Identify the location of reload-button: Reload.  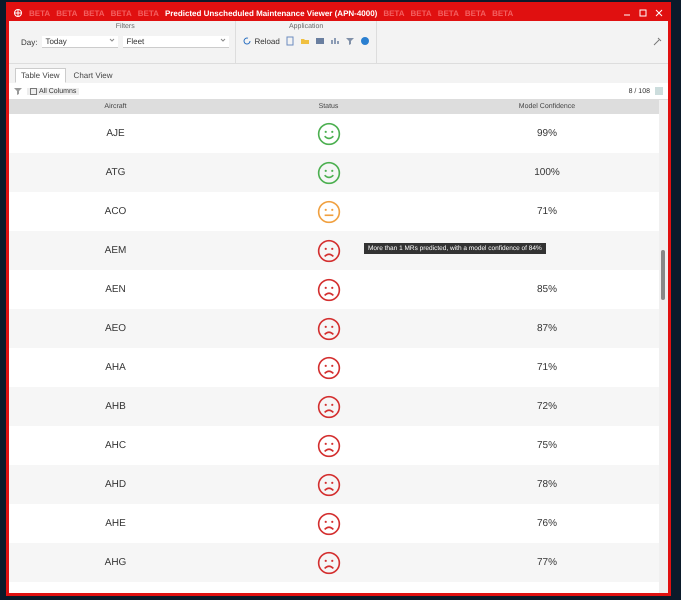
(261, 41).